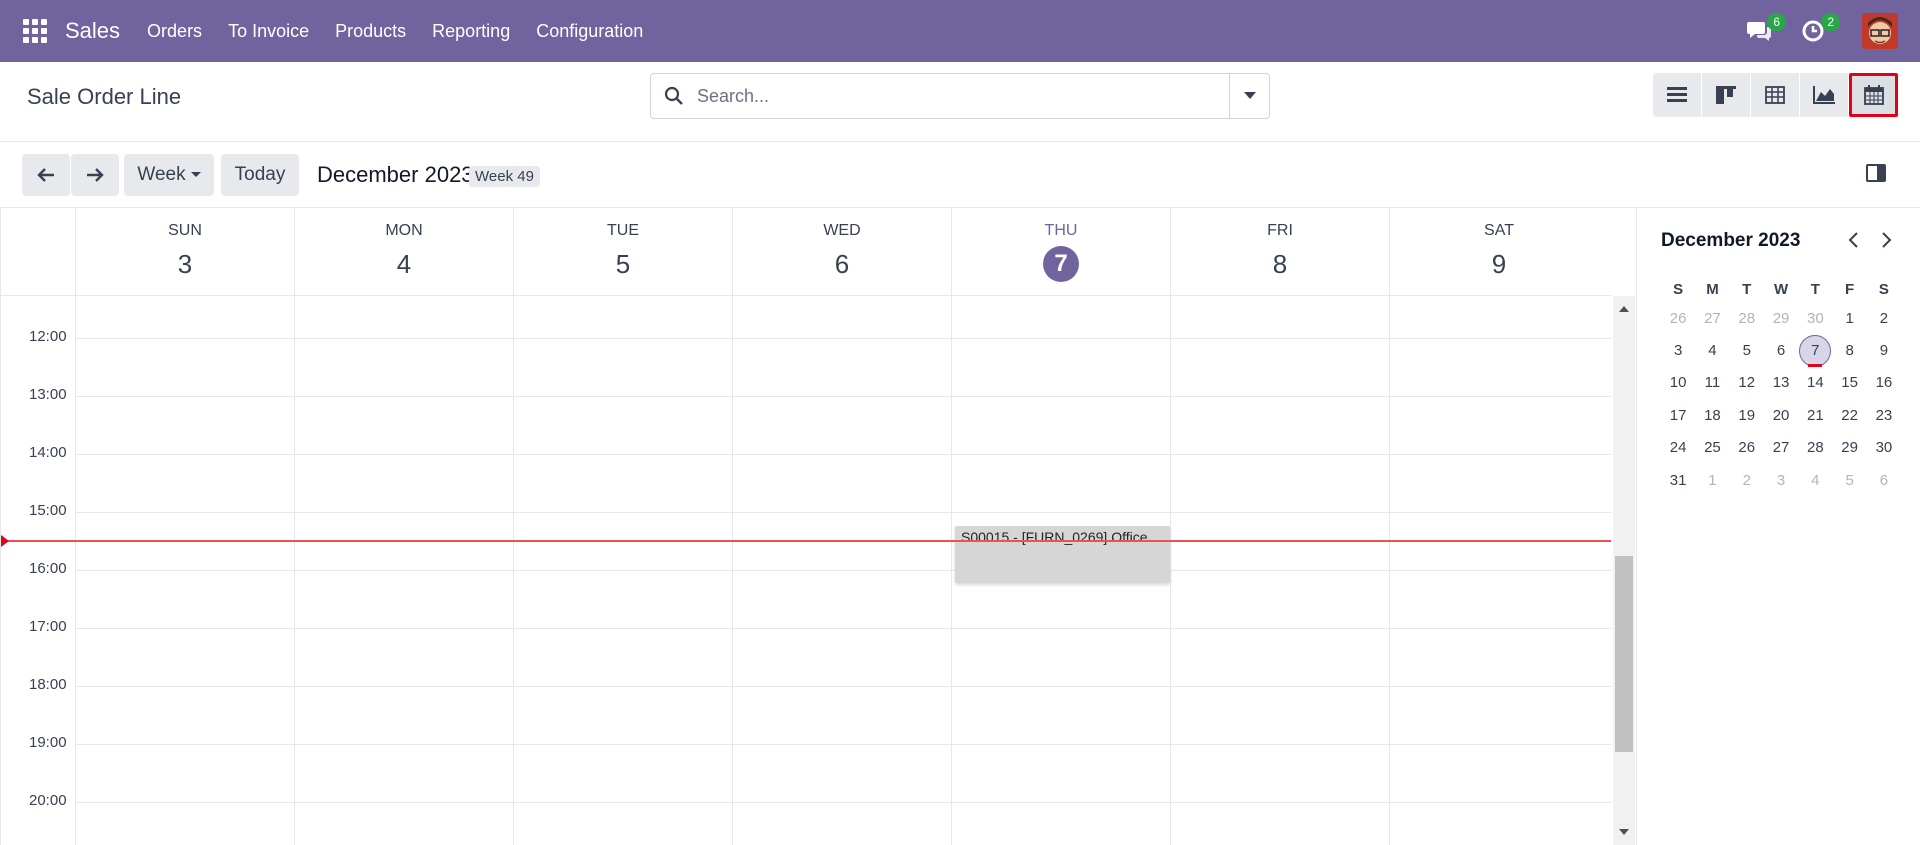 This screenshot has height=845, width=1920. Describe the element at coordinates (1747, 415) in the screenshot. I see `mini-calendar-day: 19` at that location.